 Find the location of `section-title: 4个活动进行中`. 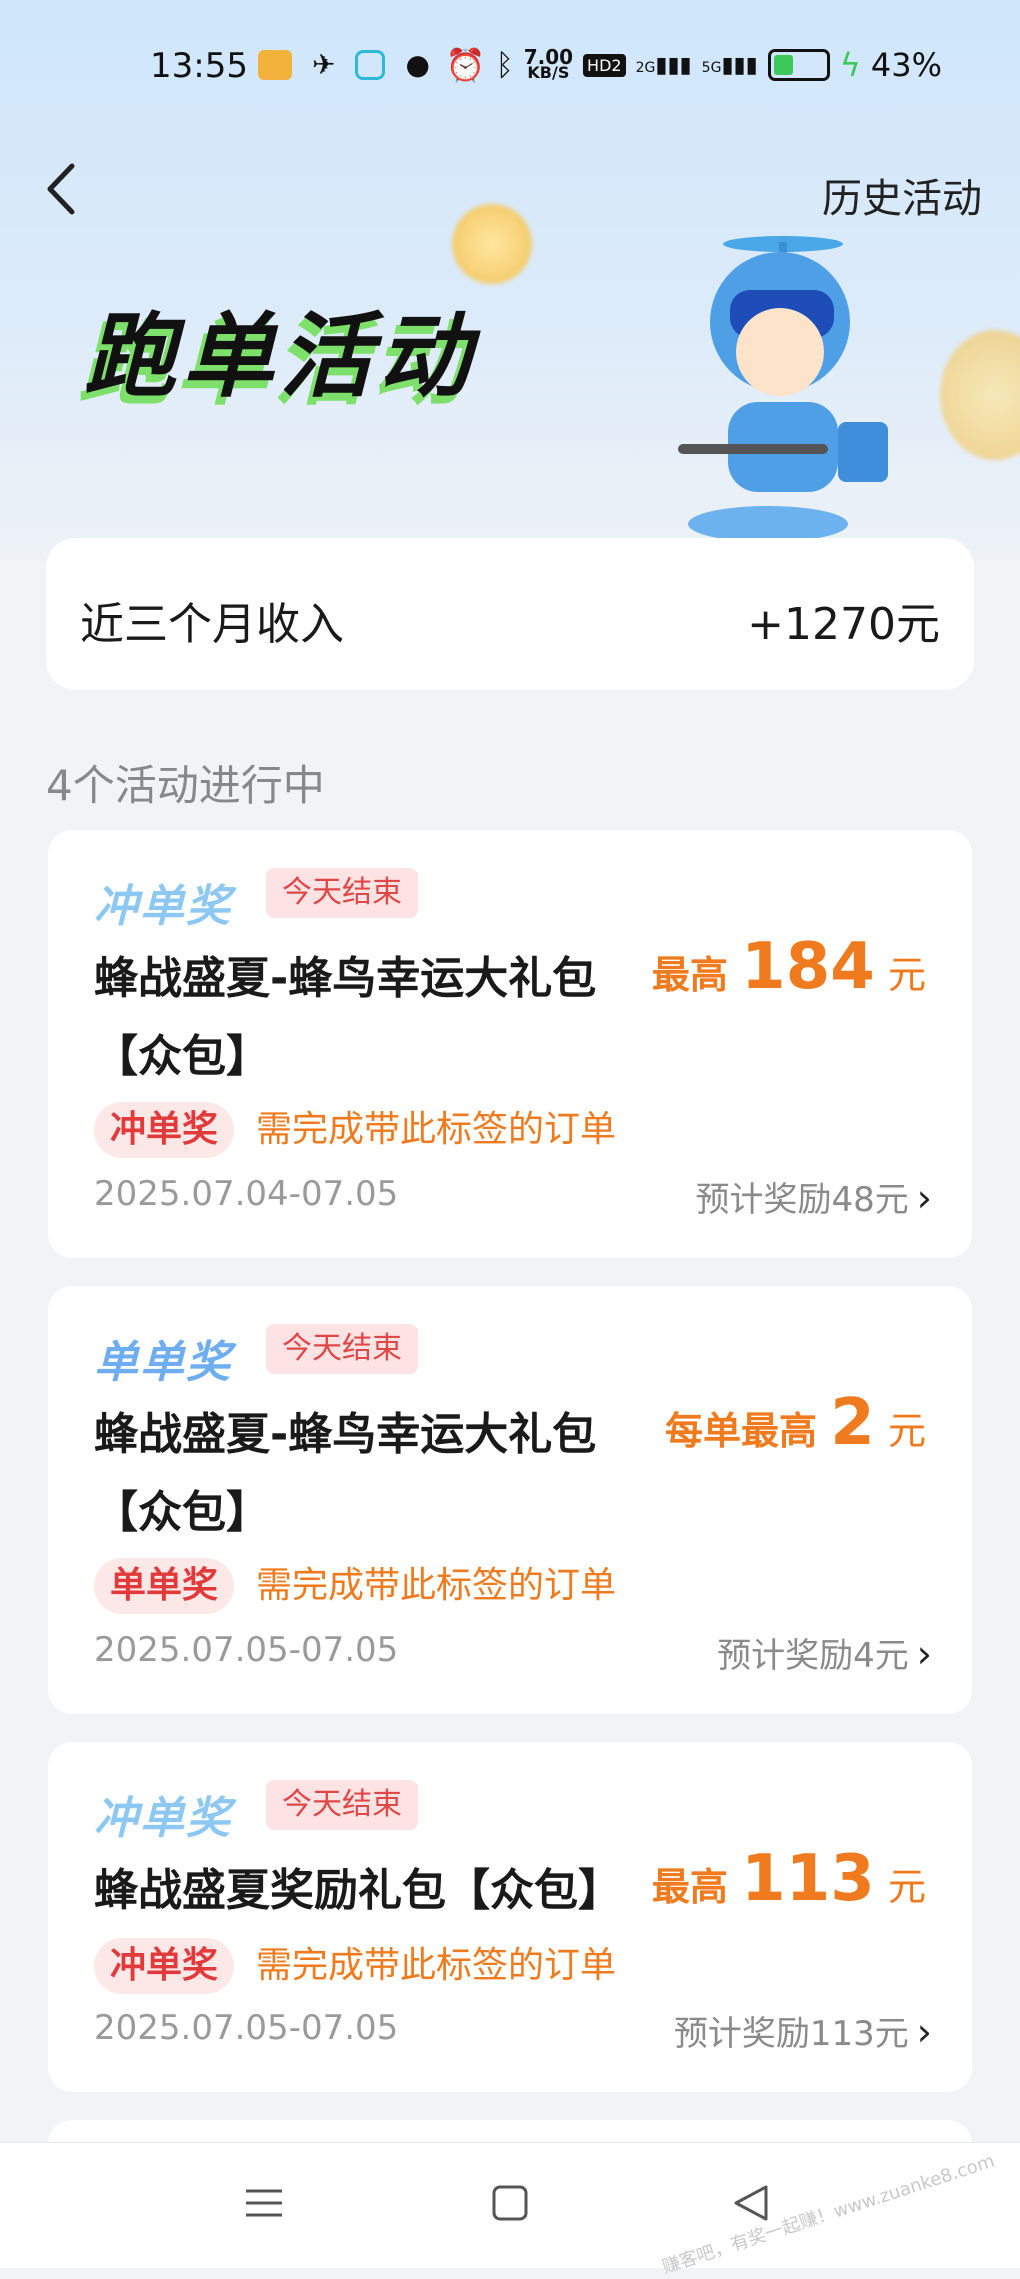

section-title: 4个活动进行中 is located at coordinates (185, 785).